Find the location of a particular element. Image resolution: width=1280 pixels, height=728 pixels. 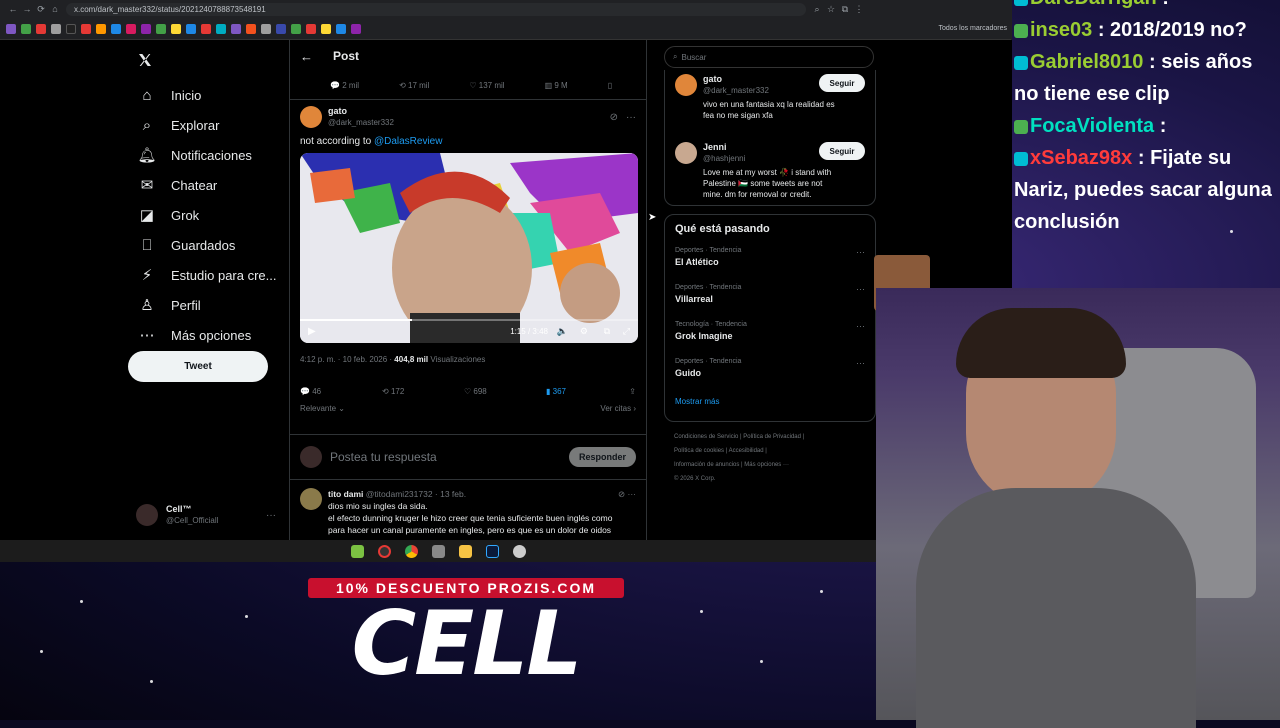

mention-link: @DalasReview is located at coordinates (408, 141).